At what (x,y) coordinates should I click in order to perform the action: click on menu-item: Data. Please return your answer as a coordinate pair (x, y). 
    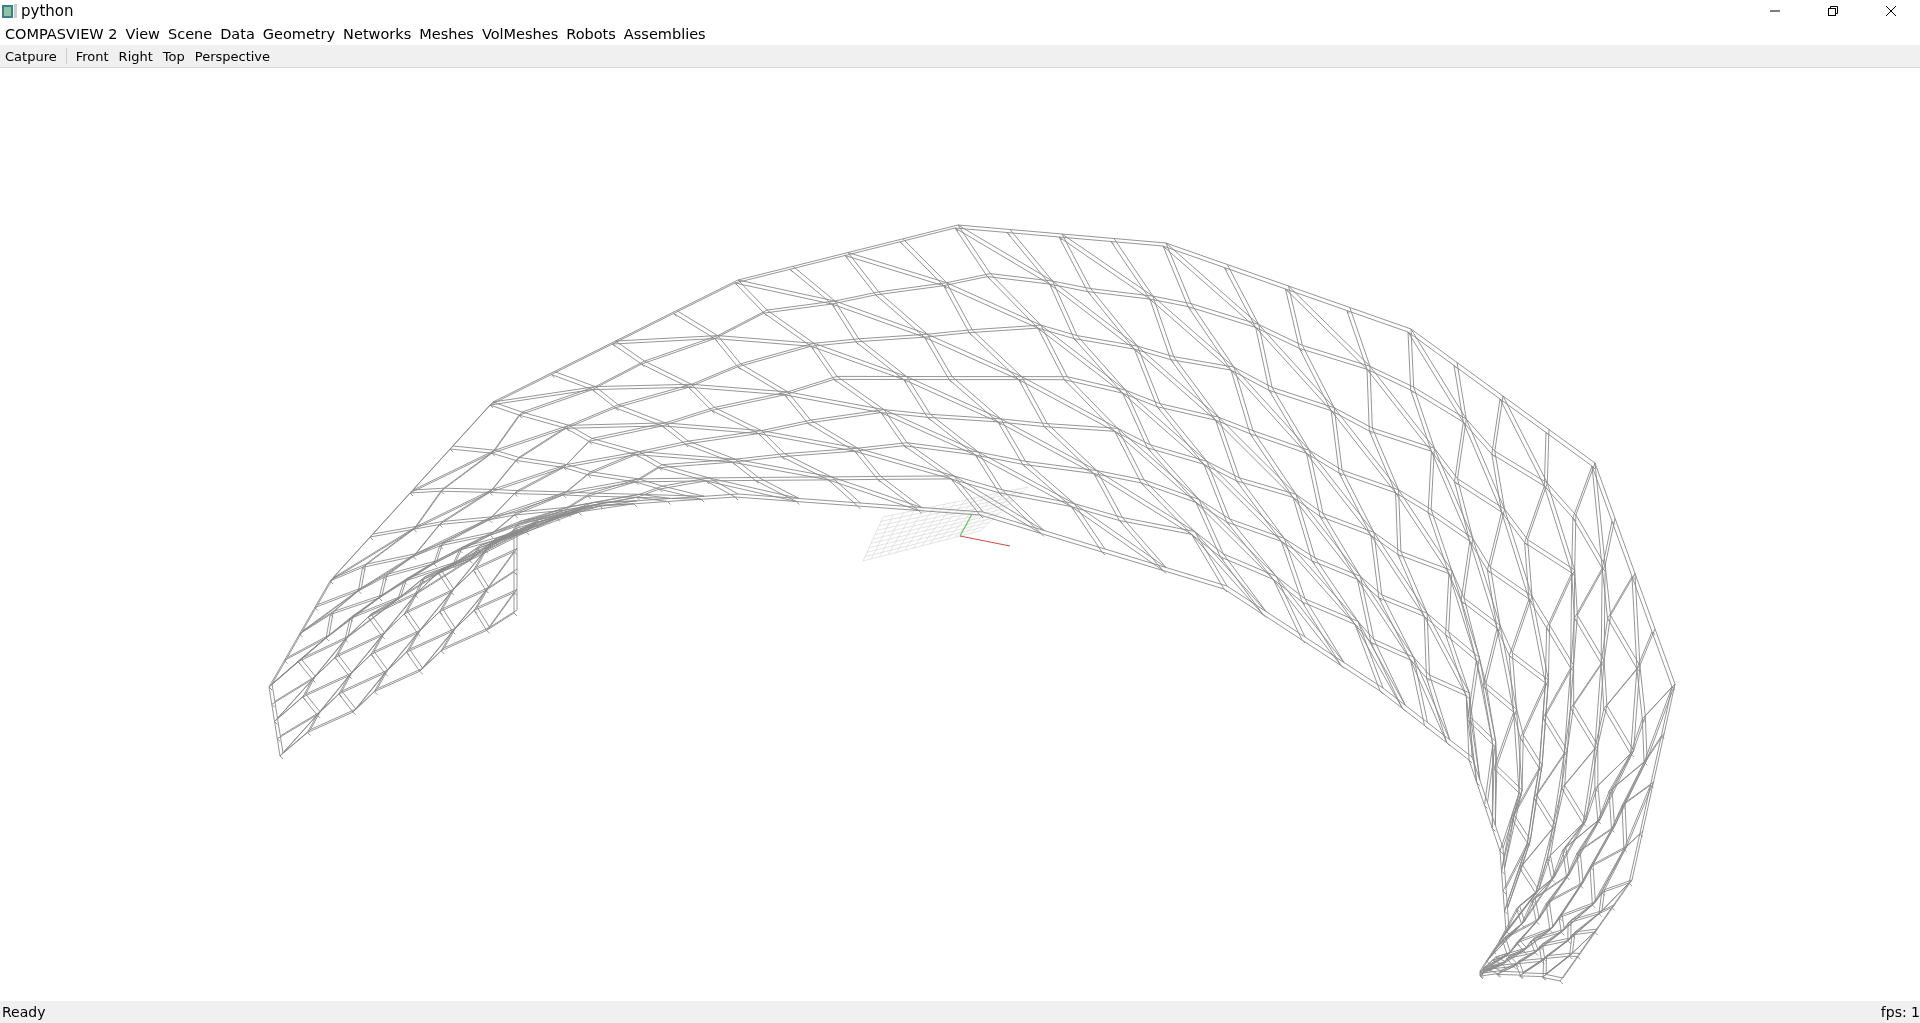
    Looking at the image, I should click on (237, 33).